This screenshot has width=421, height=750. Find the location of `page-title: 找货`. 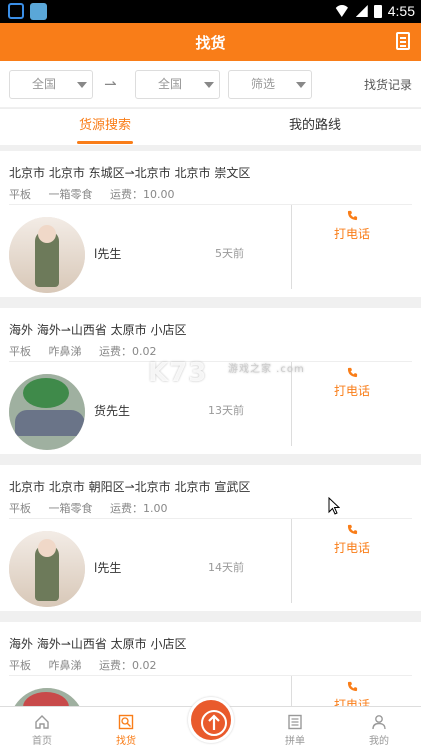

page-title: 找货 is located at coordinates (210, 43).